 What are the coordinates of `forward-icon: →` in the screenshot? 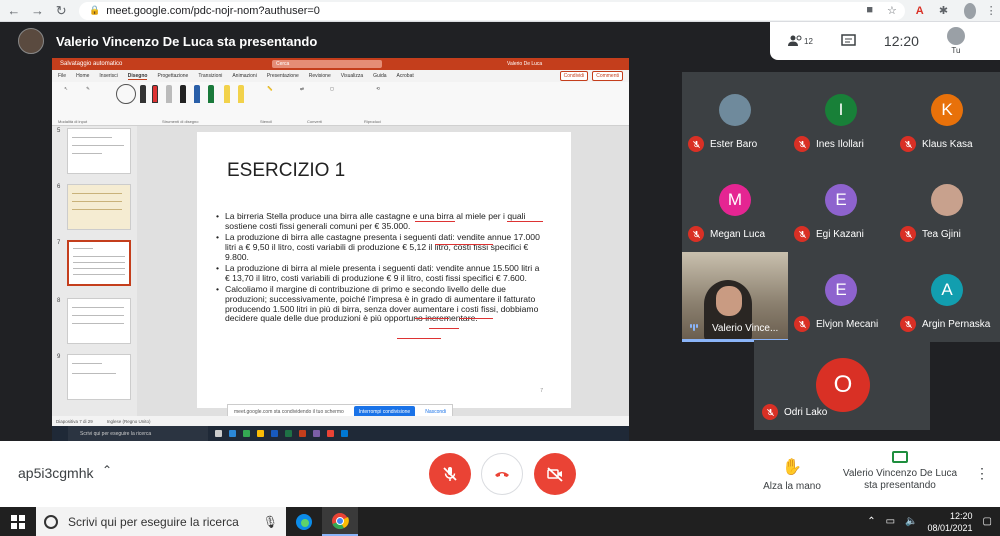 It's located at (38, 11).